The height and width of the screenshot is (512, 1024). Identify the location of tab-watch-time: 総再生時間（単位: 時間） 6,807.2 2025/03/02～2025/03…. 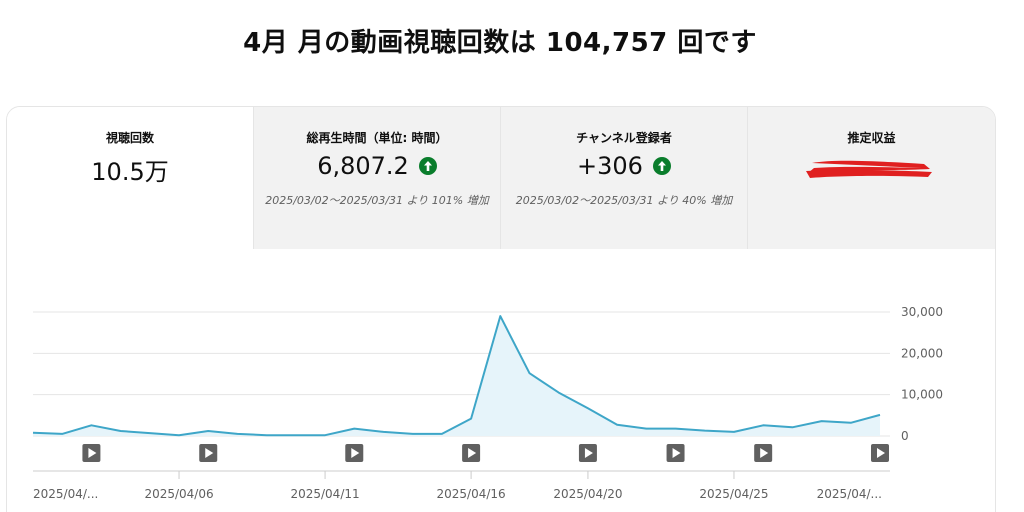
(377, 178).